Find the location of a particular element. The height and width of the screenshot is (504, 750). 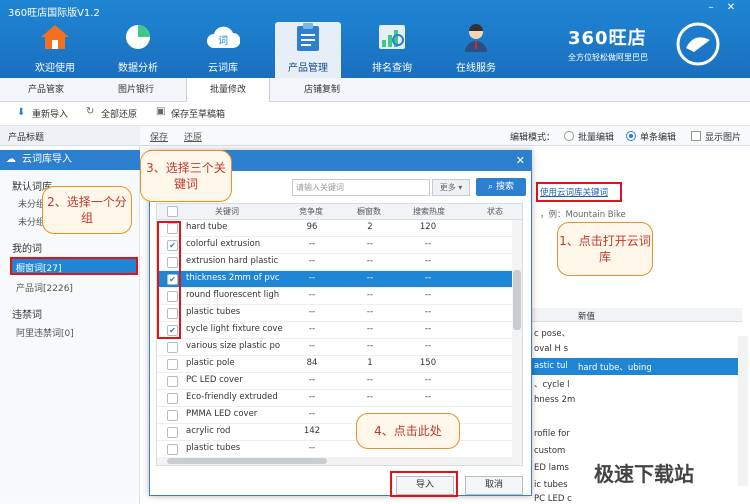

home-icon is located at coordinates (55, 37).